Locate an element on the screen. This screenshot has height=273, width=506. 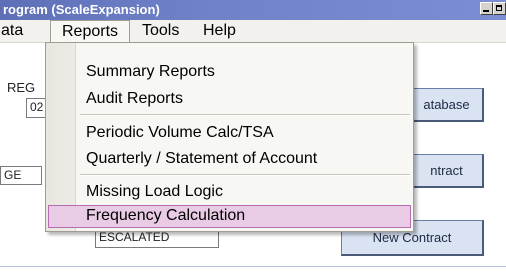
contract-button: ntract is located at coordinates (447, 171).